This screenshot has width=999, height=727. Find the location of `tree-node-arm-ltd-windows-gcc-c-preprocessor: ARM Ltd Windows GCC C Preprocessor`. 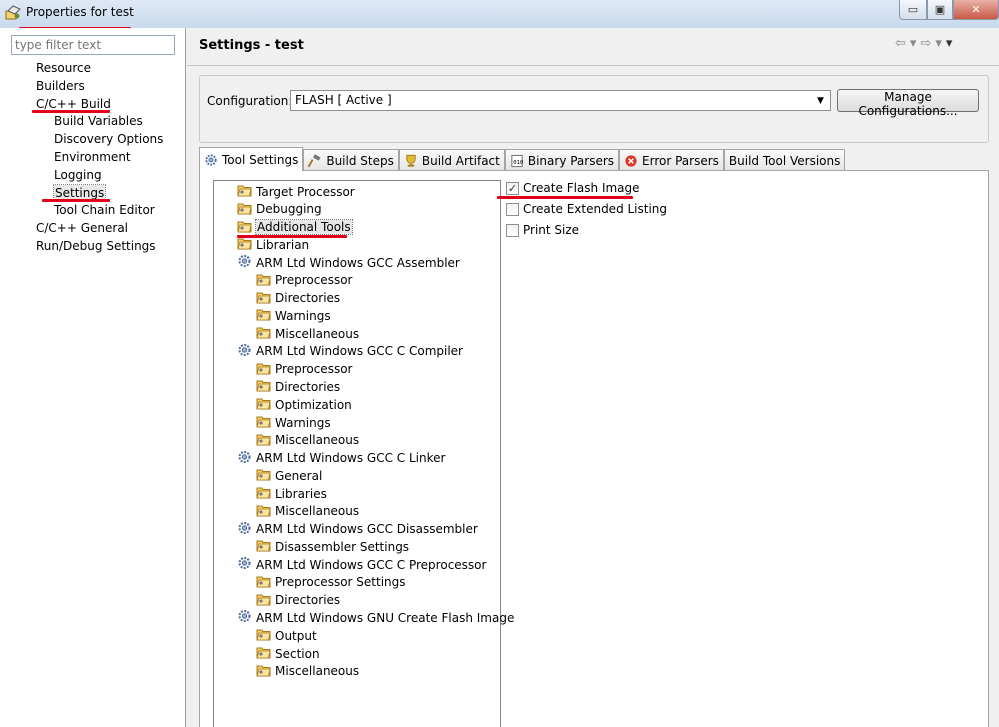

tree-node-arm-ltd-windows-gcc-c-preprocessor: ARM Ltd Windows GCC C Preprocessor is located at coordinates (361, 564).